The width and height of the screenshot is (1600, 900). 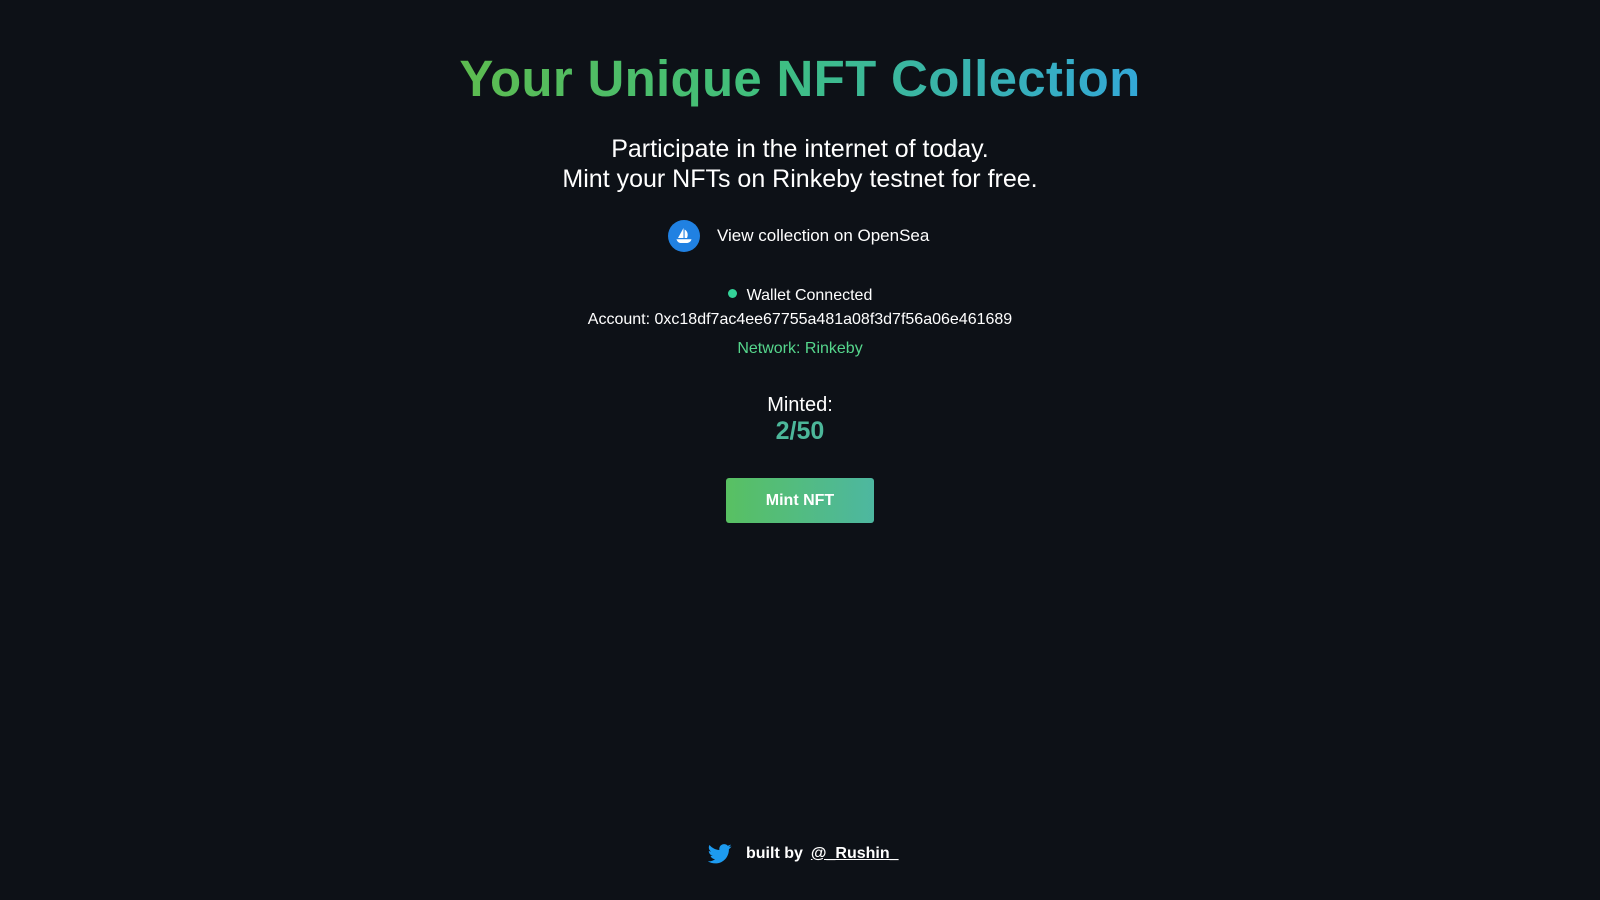 I want to click on wallet-status: Wallet Connected, so click(x=800, y=296).